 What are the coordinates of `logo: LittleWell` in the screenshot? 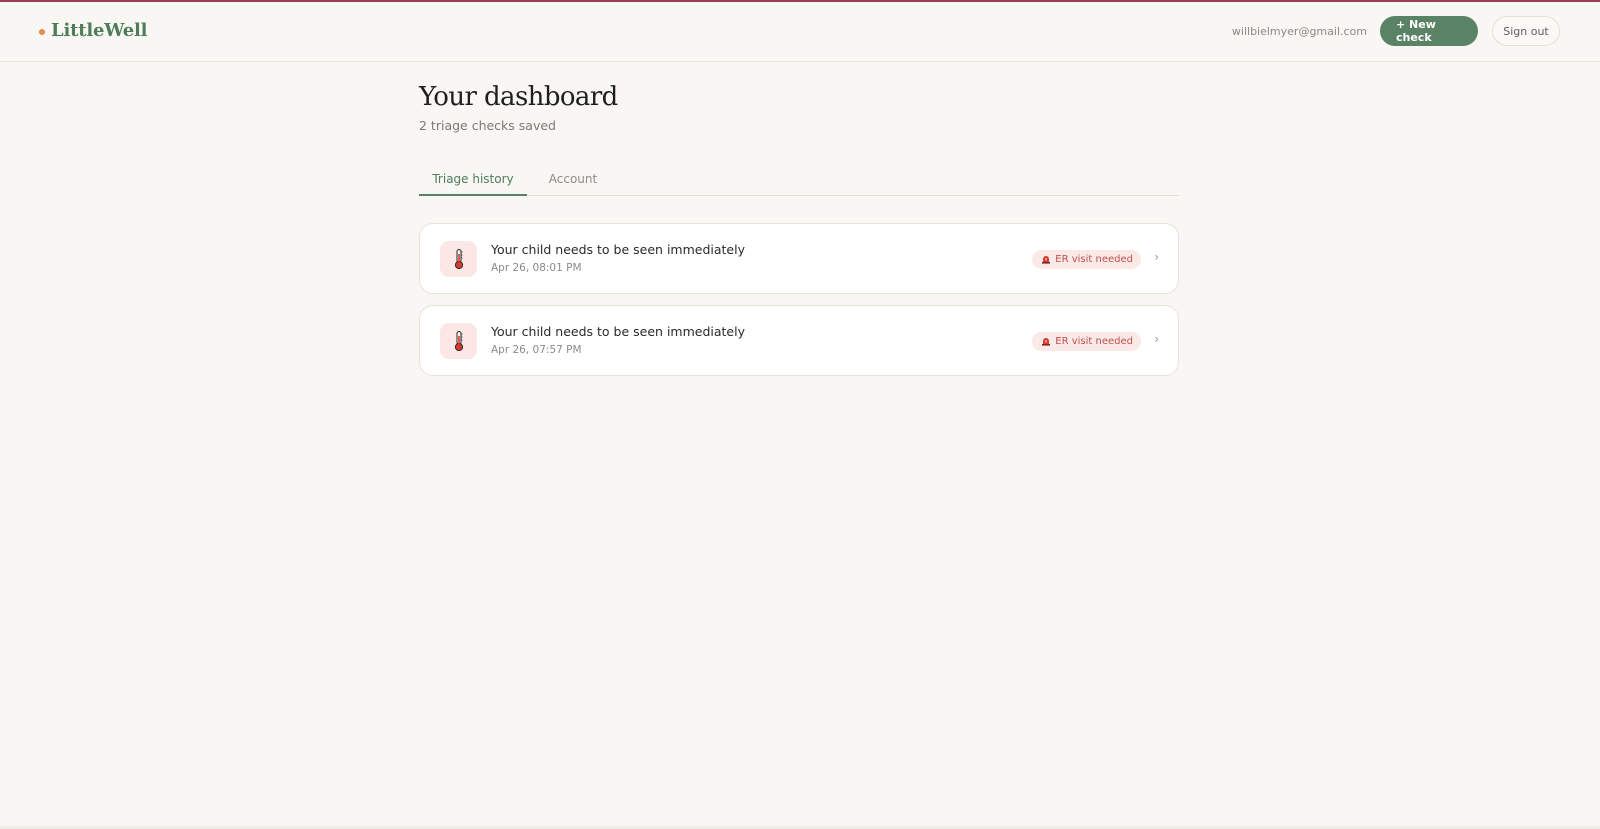 It's located at (93, 30).